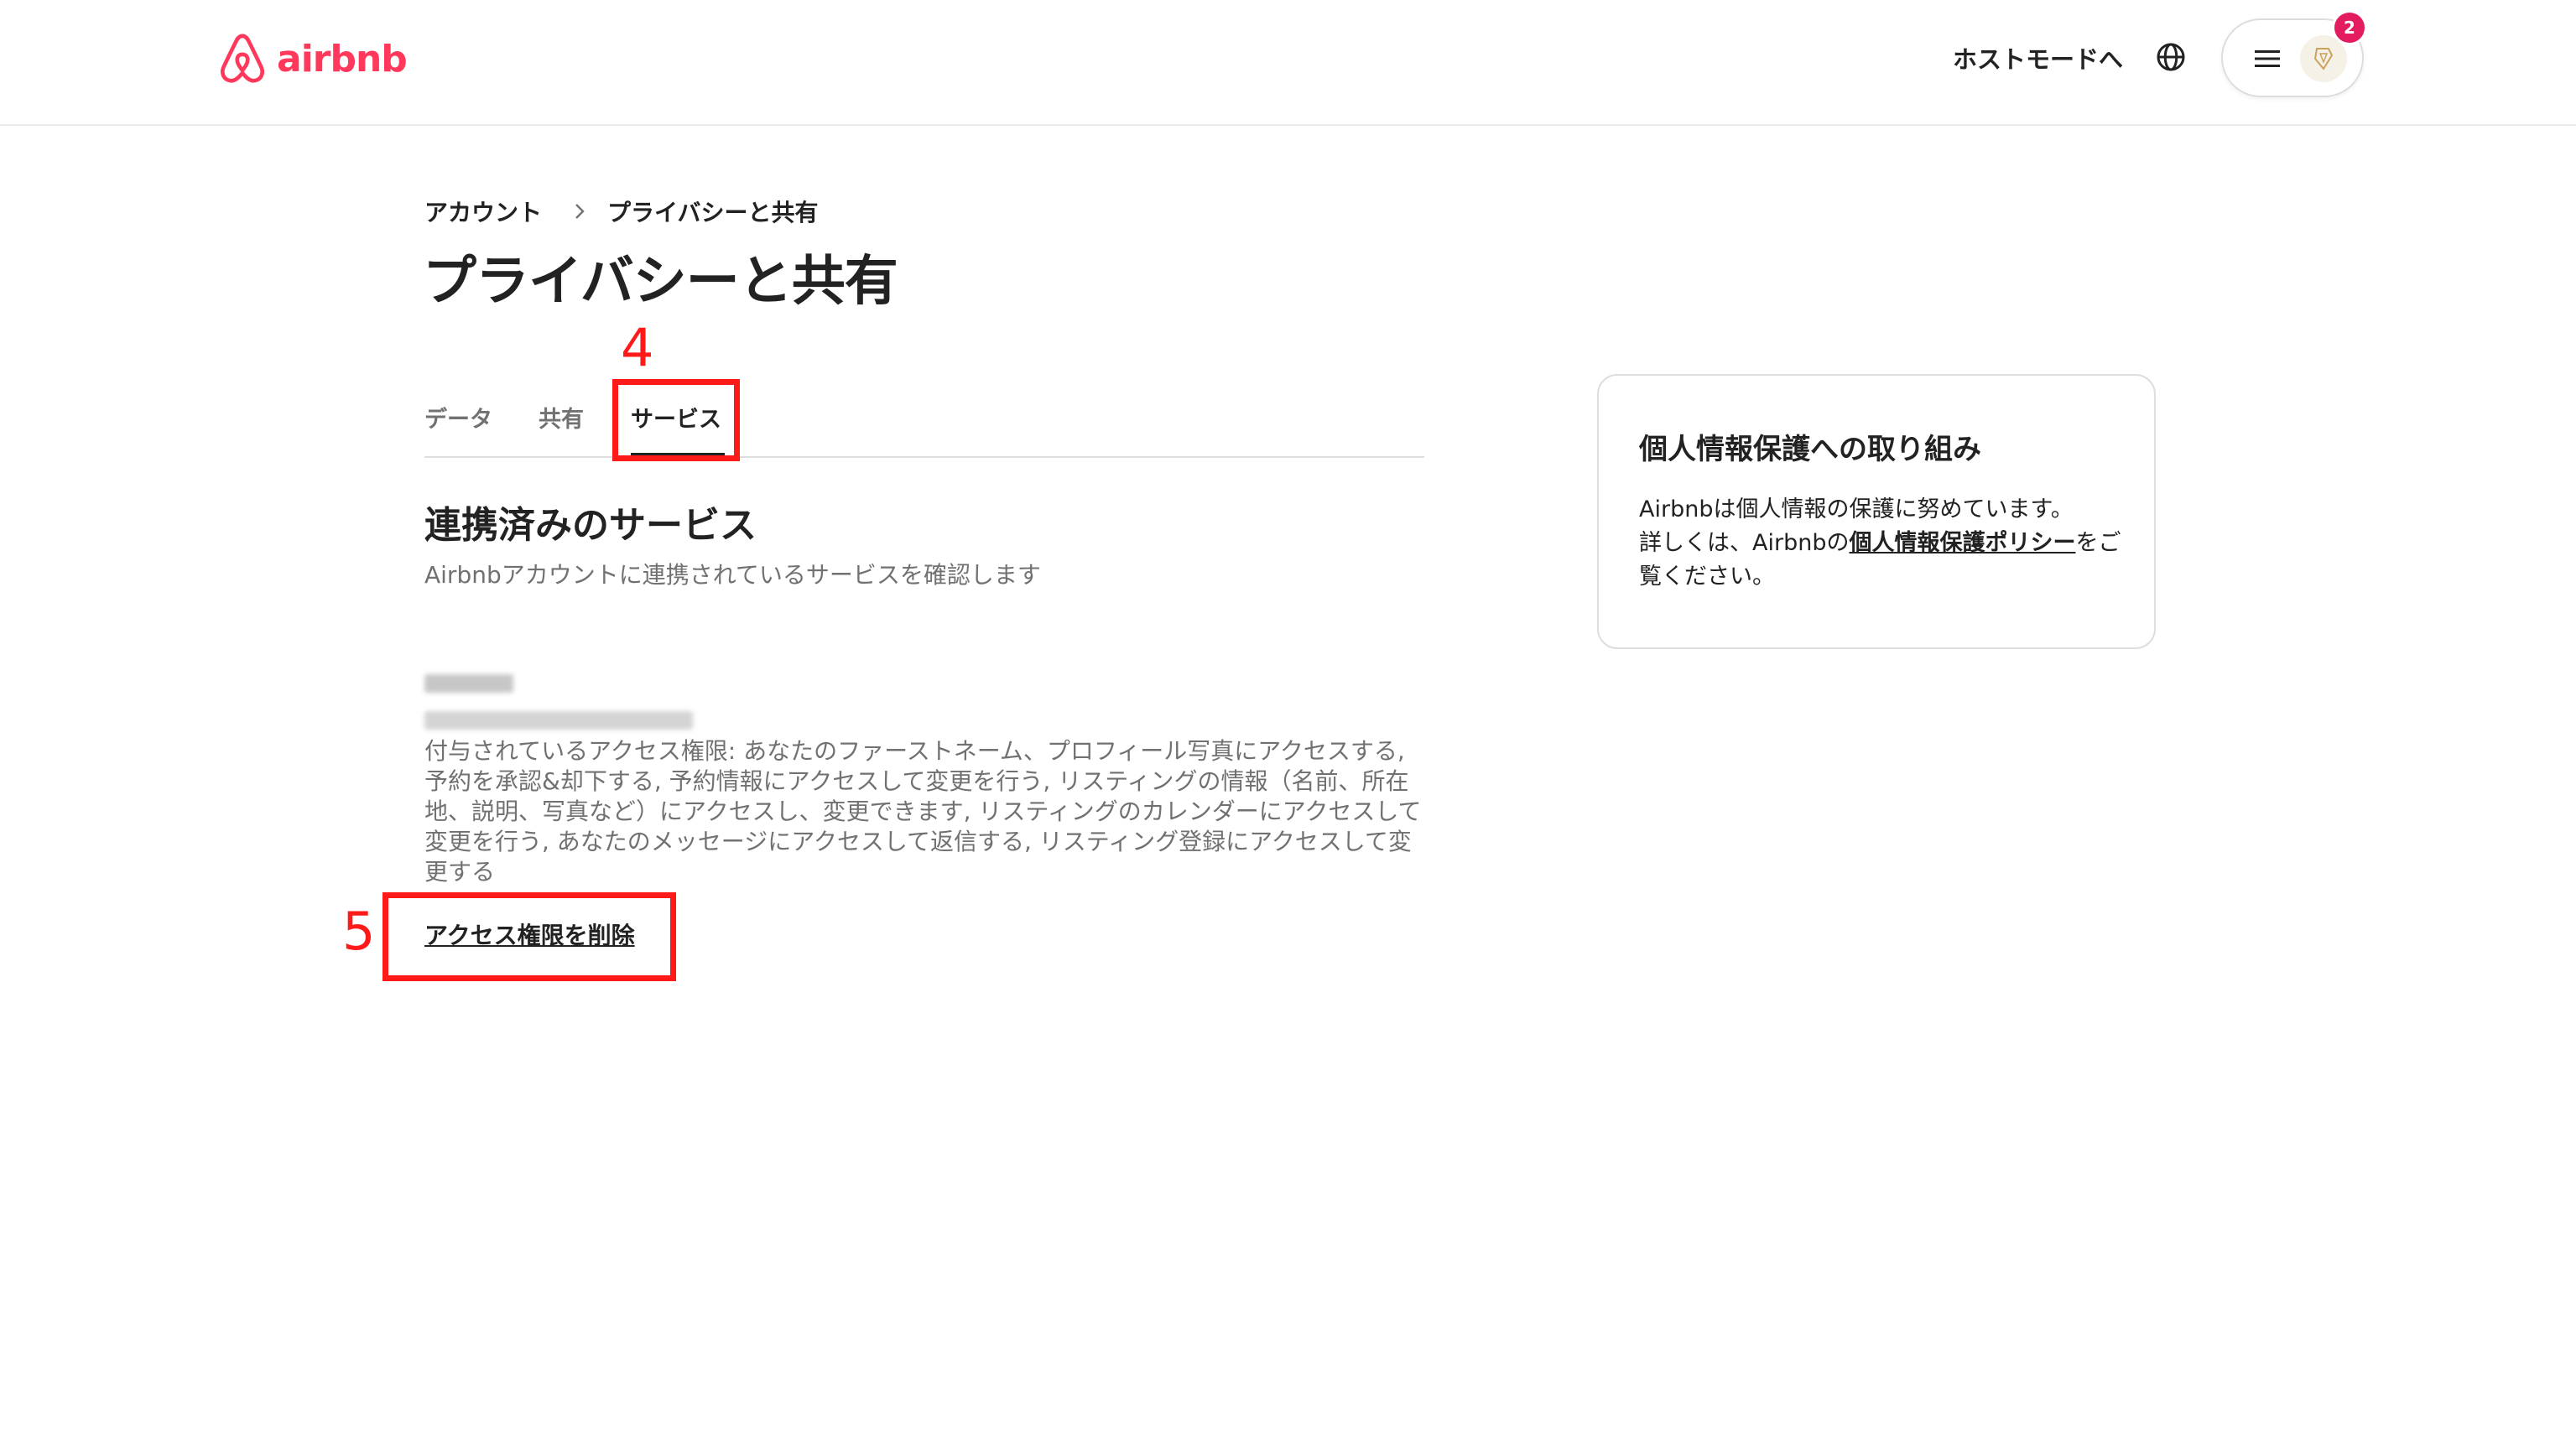 This screenshot has width=2576, height=1455. I want to click on card-body-line1: Airbnbは個人情報の保護に努めています。, so click(1856, 509).